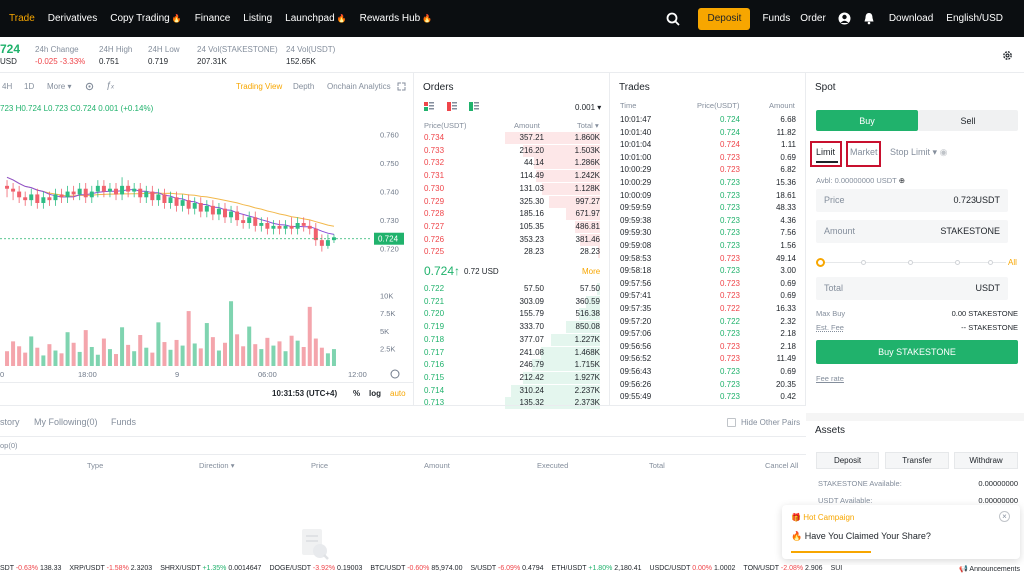 The height and width of the screenshot is (576, 1024). I want to click on avatar-icon, so click(844, 18).